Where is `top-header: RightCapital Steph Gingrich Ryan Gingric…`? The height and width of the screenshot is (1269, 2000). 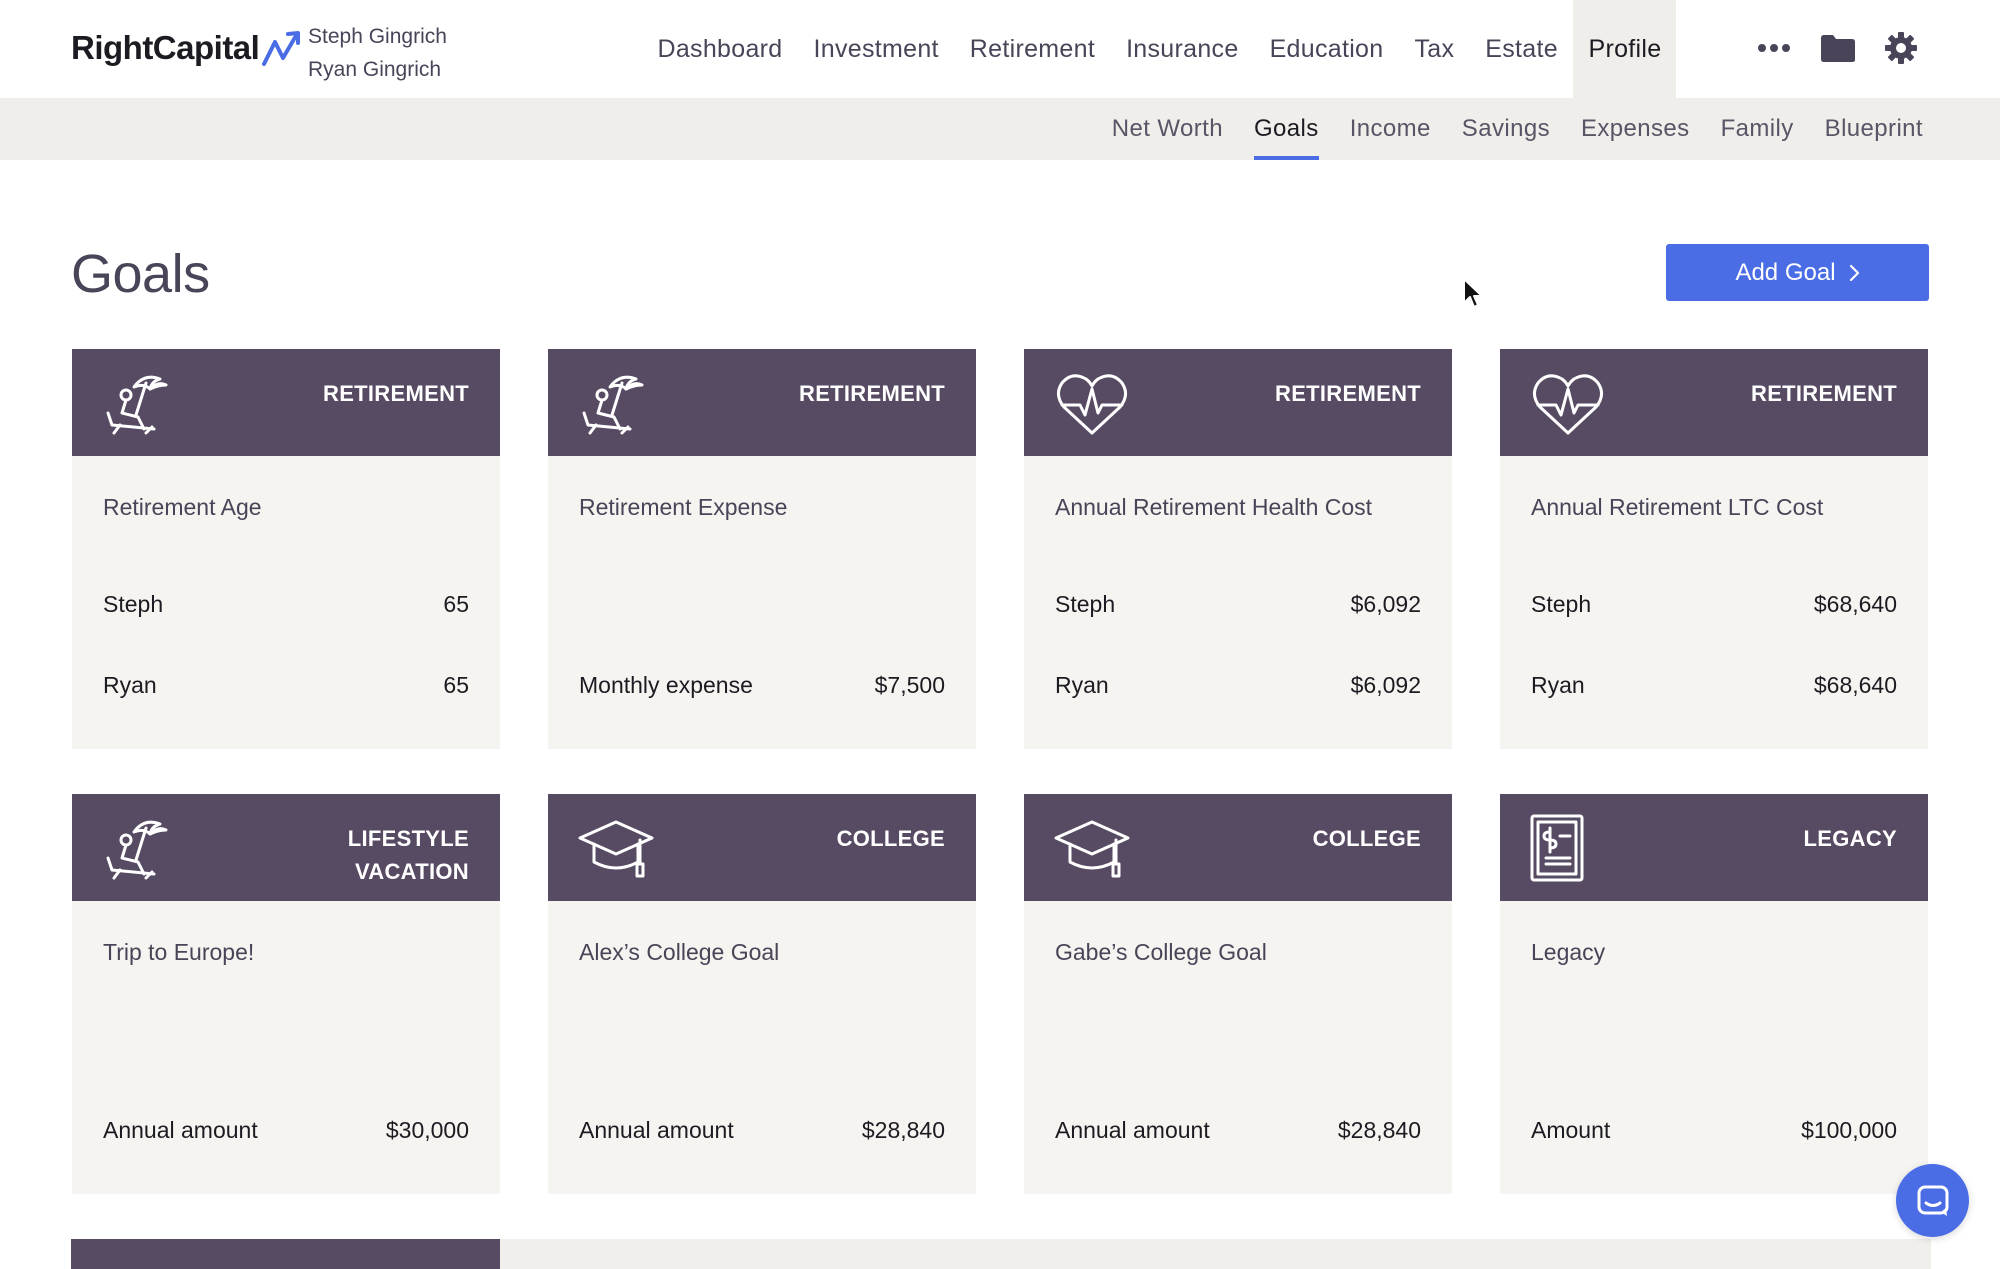 top-header: RightCapital Steph Gingrich Ryan Gingric… is located at coordinates (1000, 49).